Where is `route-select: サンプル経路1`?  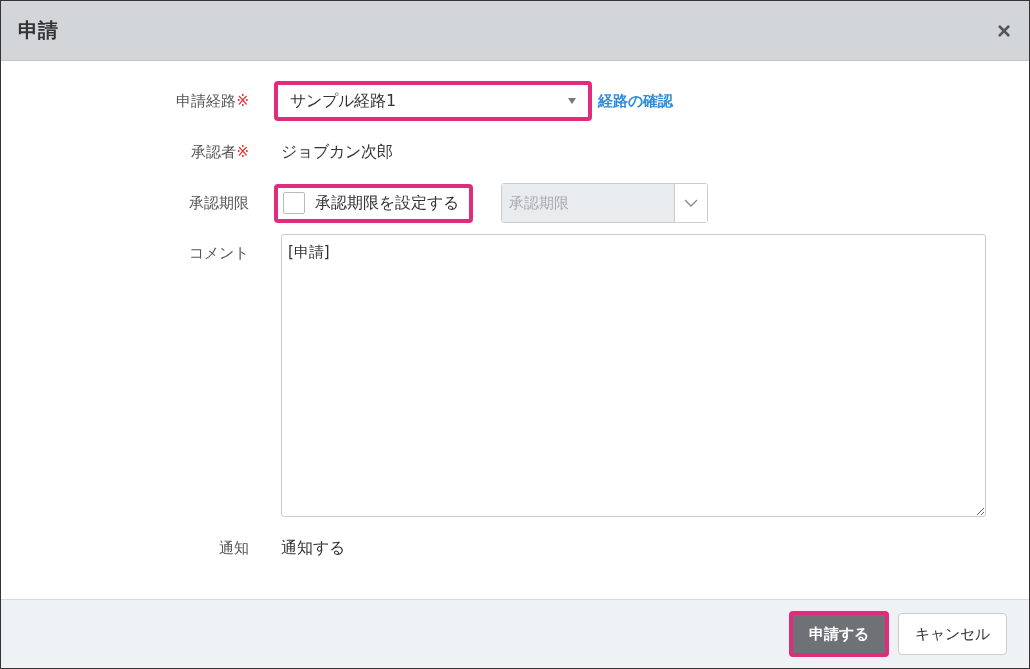
route-select: サンプル経路1 is located at coordinates (433, 101).